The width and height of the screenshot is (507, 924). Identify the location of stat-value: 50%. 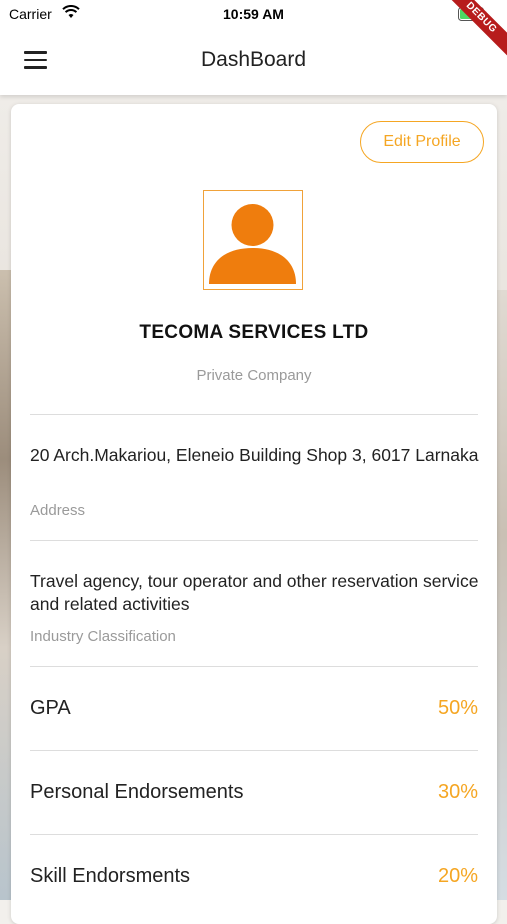
(457, 708).